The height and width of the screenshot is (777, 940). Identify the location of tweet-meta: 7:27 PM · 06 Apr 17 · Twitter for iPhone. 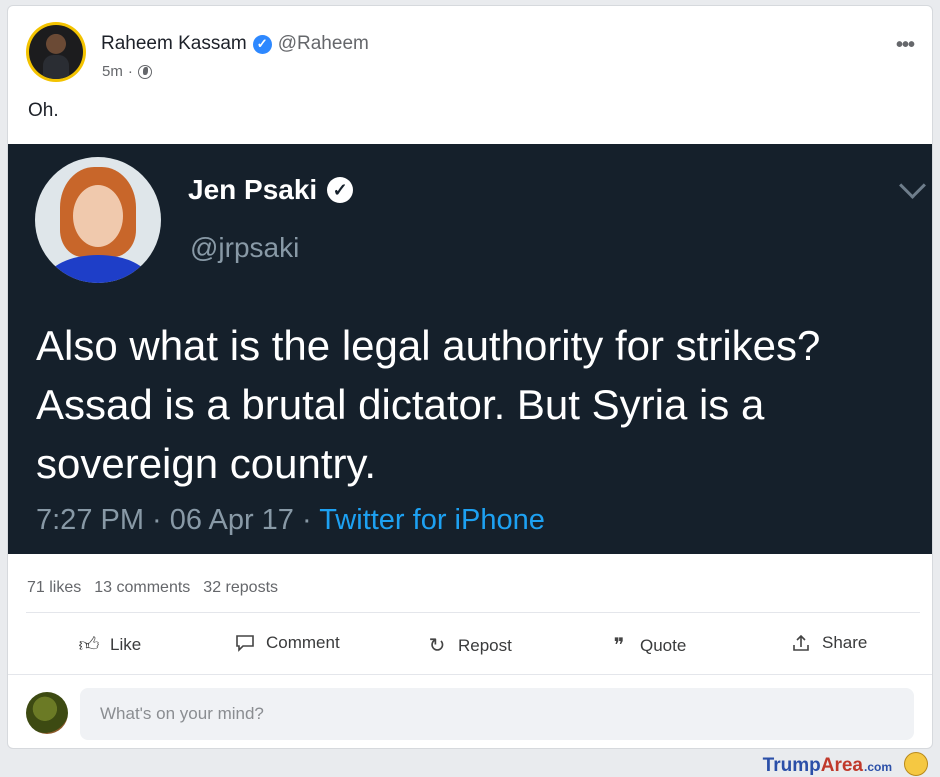
(290, 520).